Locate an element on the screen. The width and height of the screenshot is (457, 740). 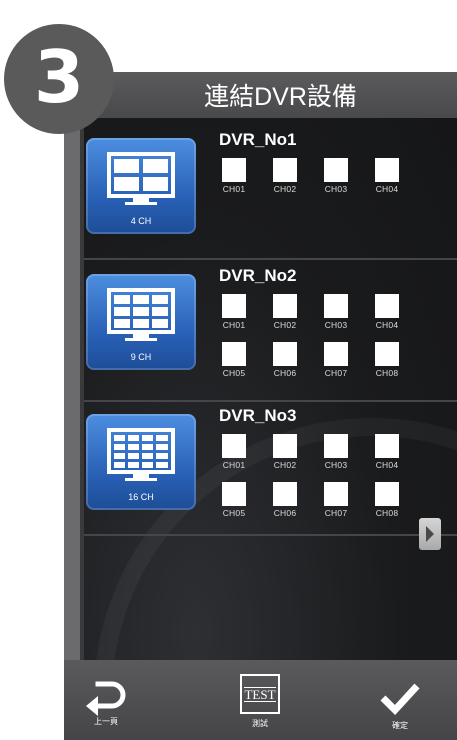
dvr-name: DVR_No3 is located at coordinates (258, 415).